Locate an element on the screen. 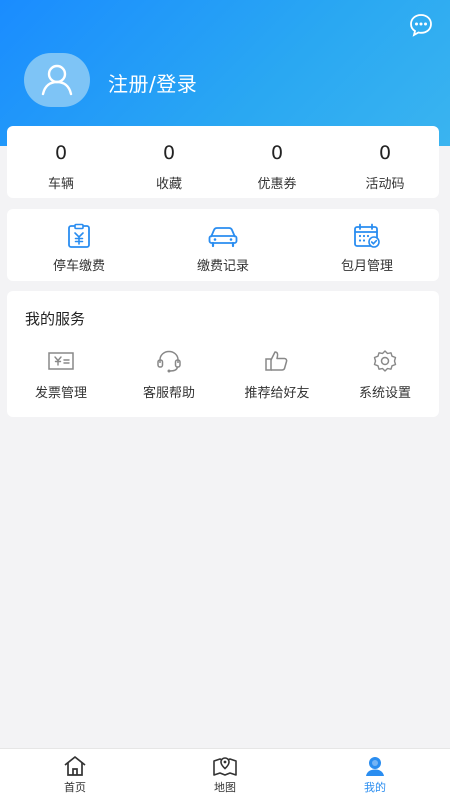 This screenshot has width=450, height=800. stats-card: 0 车辆 0 收藏 0 优惠券 0 活动码 is located at coordinates (223, 162).